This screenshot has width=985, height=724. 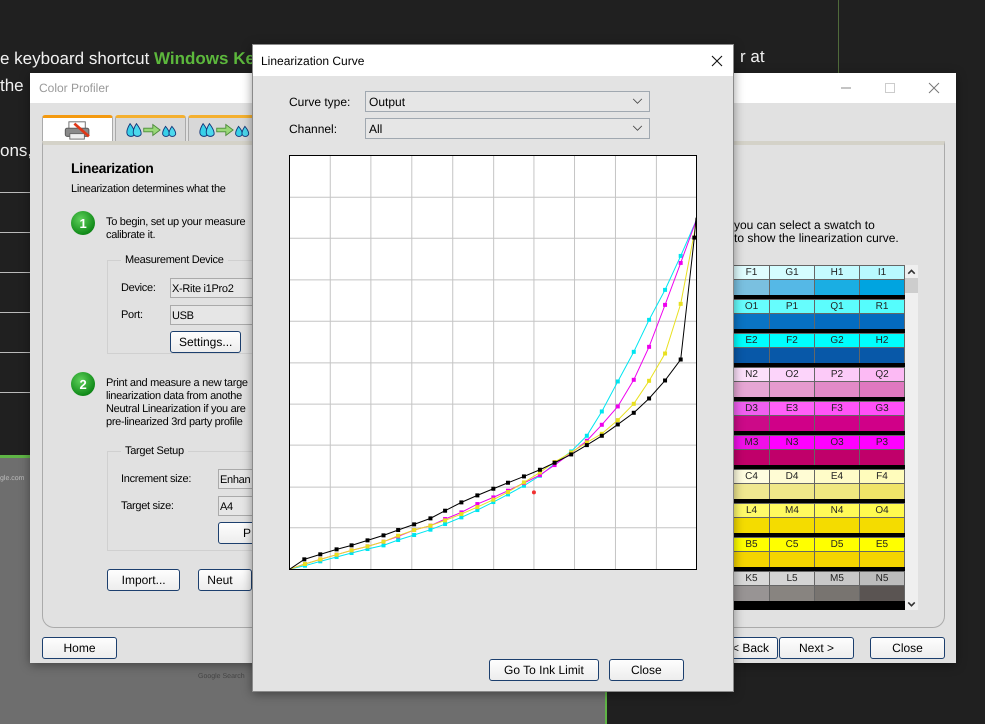 What do you see at coordinates (507, 128) in the screenshot?
I see `dropdown-field: All` at bounding box center [507, 128].